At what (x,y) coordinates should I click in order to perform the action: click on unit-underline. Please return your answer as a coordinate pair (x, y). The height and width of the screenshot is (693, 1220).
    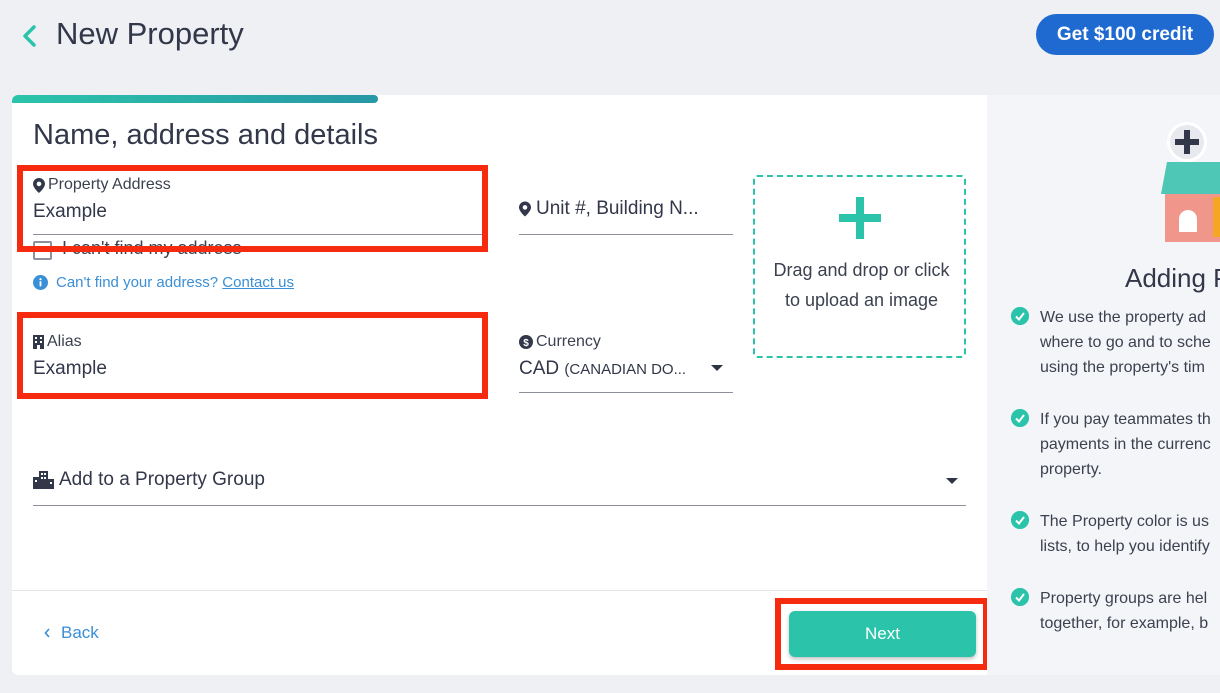
    Looking at the image, I should click on (626, 234).